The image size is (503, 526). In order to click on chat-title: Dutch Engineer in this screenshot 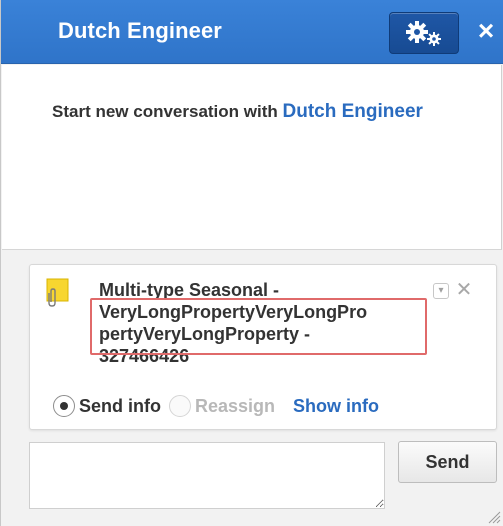, I will do `click(140, 30)`.